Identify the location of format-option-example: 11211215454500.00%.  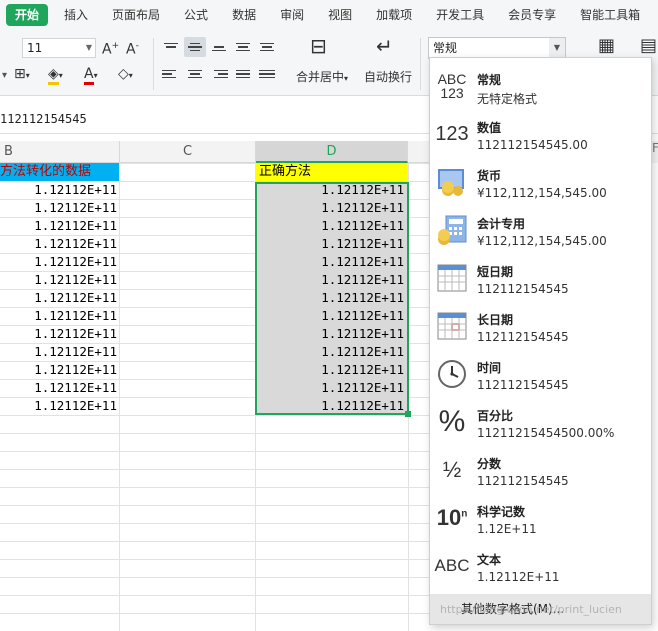
(546, 433).